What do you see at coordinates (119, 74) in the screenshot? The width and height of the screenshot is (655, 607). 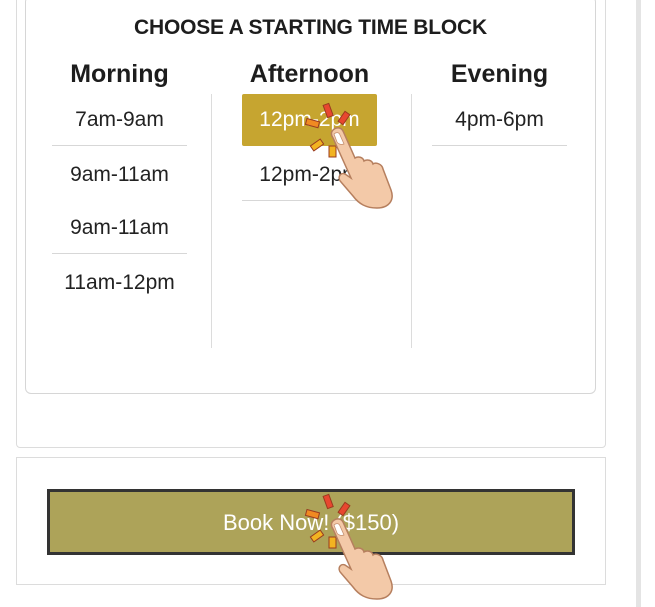 I see `morning-heading: Morning` at bounding box center [119, 74].